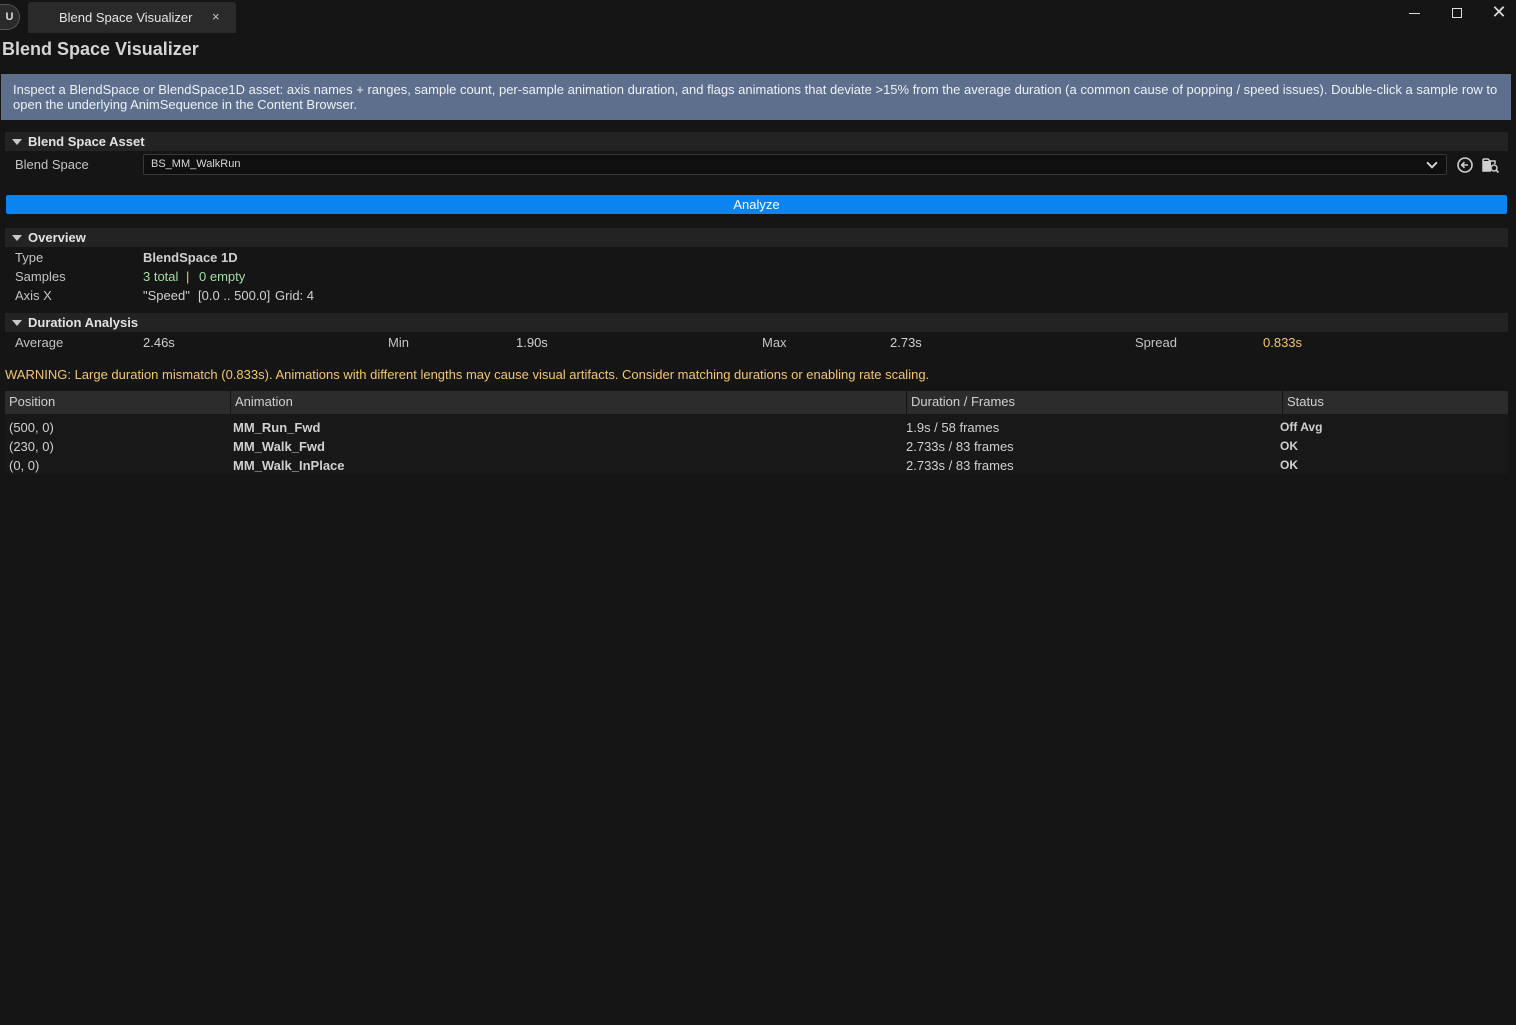  I want to click on min-label: Min, so click(398, 342).